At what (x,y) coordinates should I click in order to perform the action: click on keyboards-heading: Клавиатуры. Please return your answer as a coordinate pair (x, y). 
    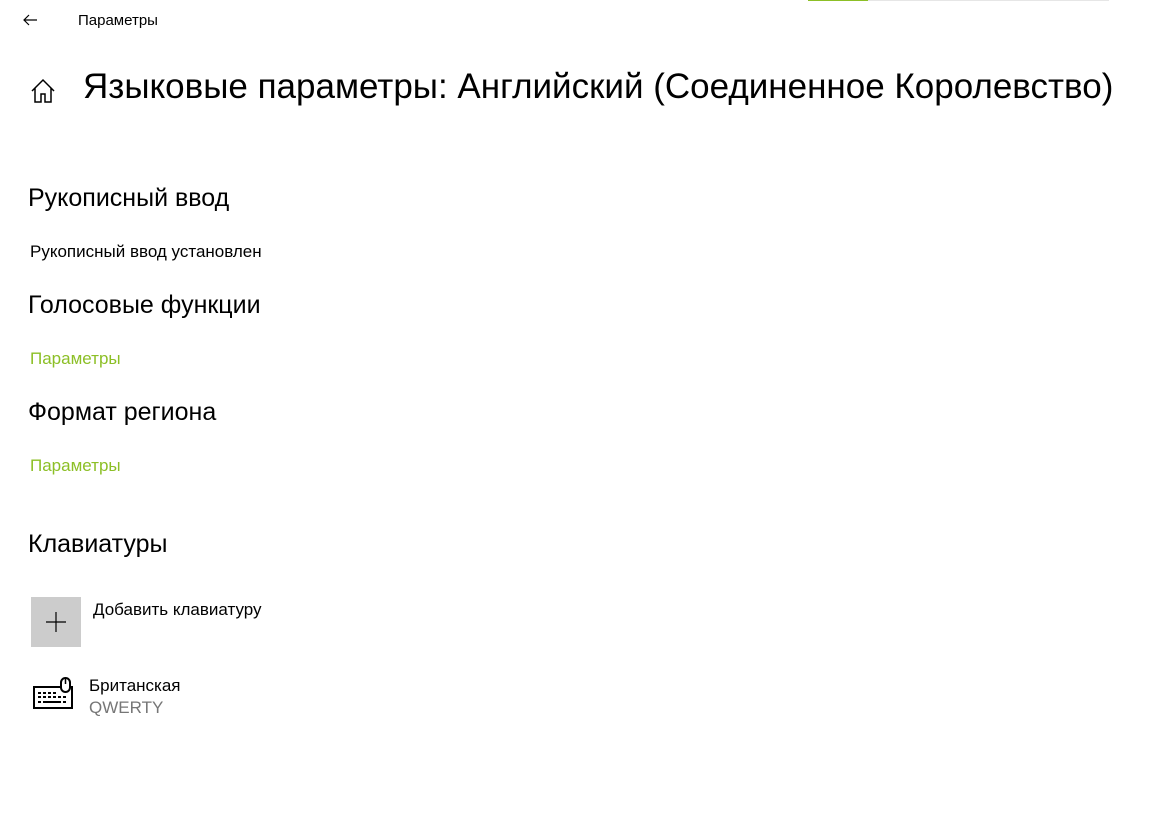
    Looking at the image, I should click on (98, 544).